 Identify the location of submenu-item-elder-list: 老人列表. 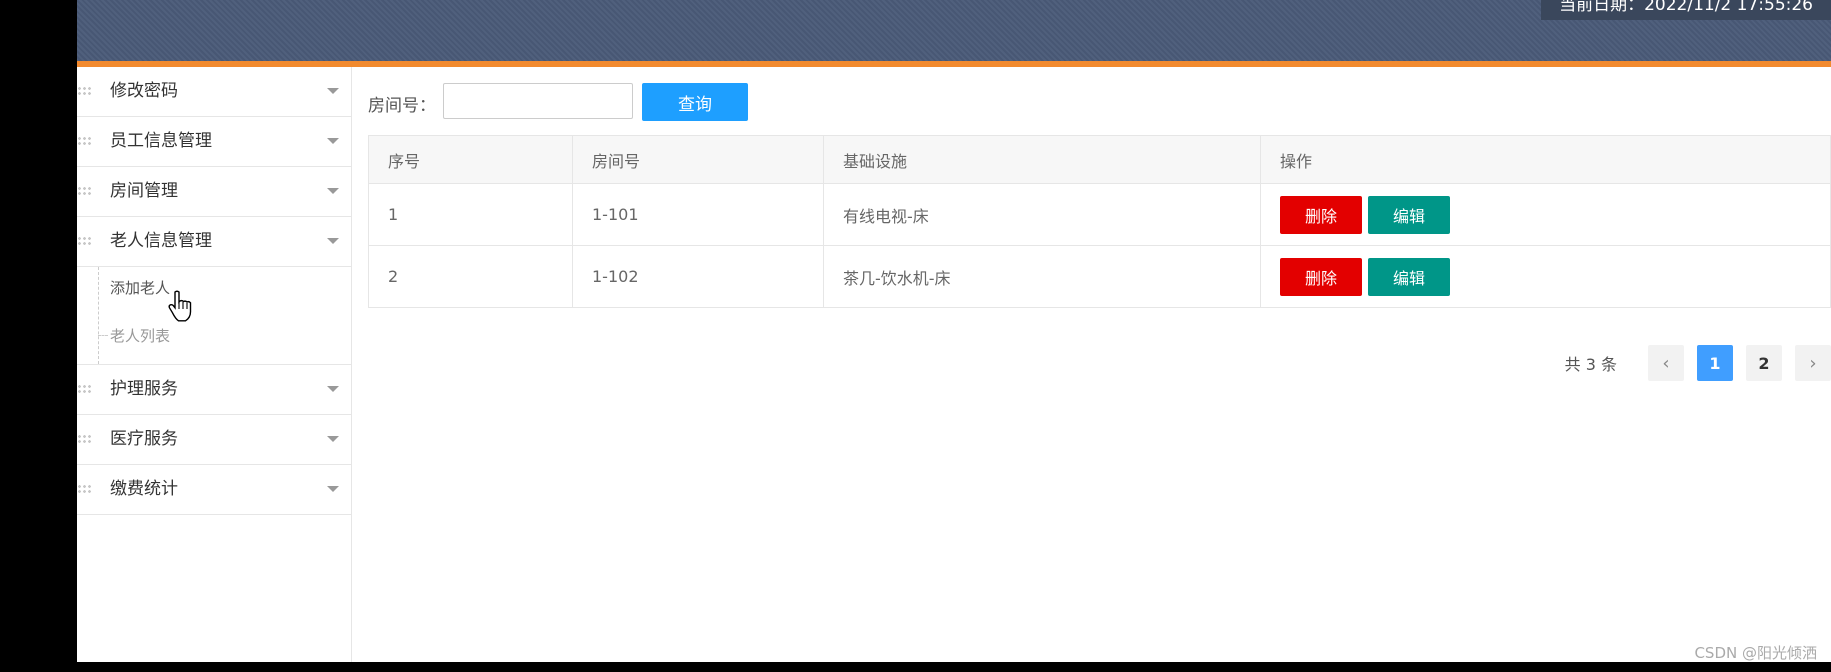
(134, 335).